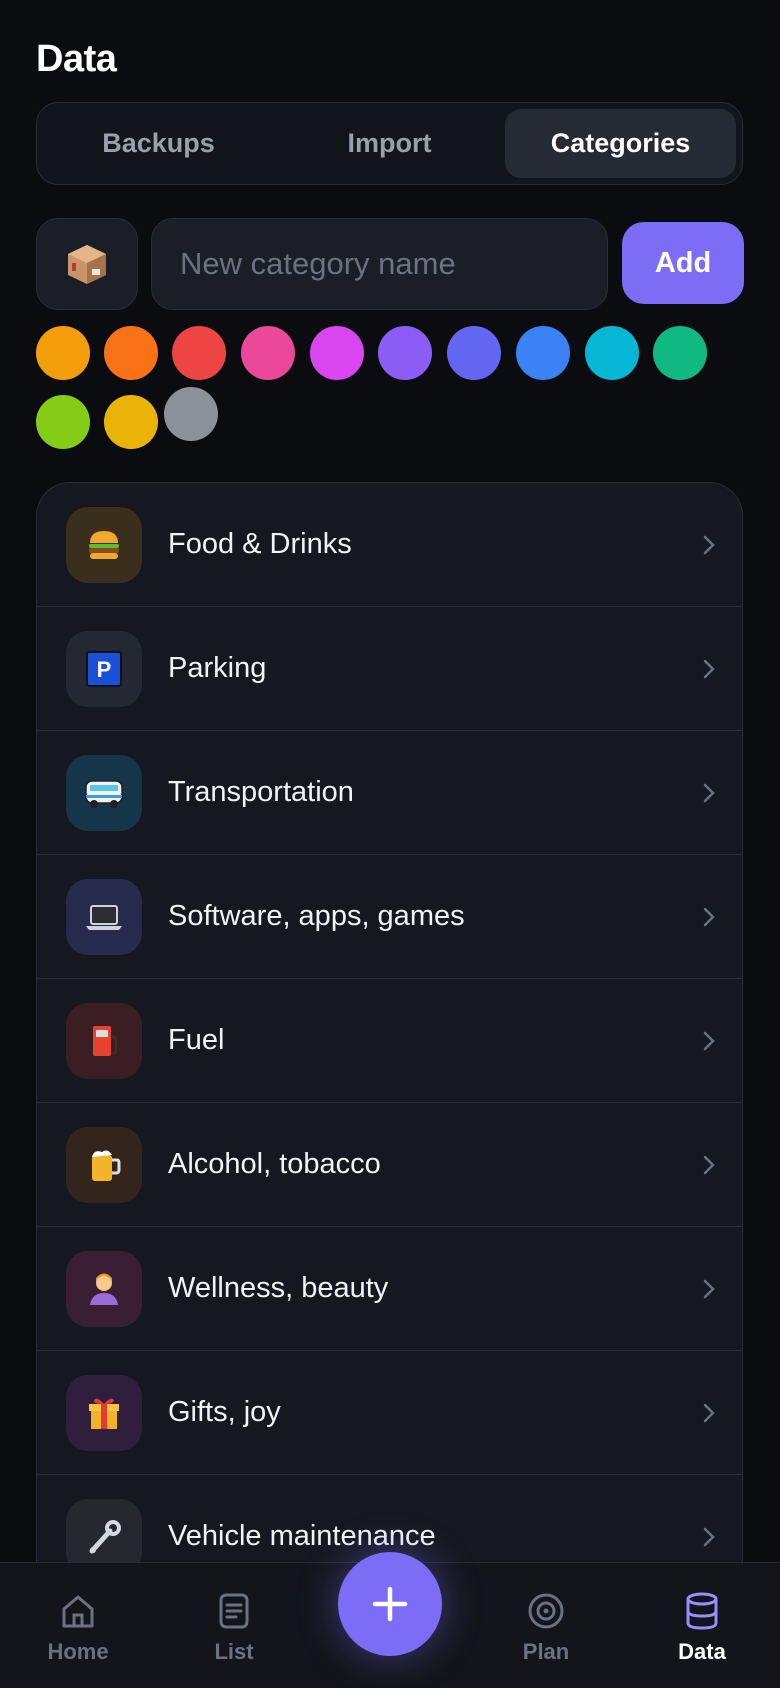 This screenshot has width=780, height=1688. I want to click on add-transaction-button, so click(390, 1604).